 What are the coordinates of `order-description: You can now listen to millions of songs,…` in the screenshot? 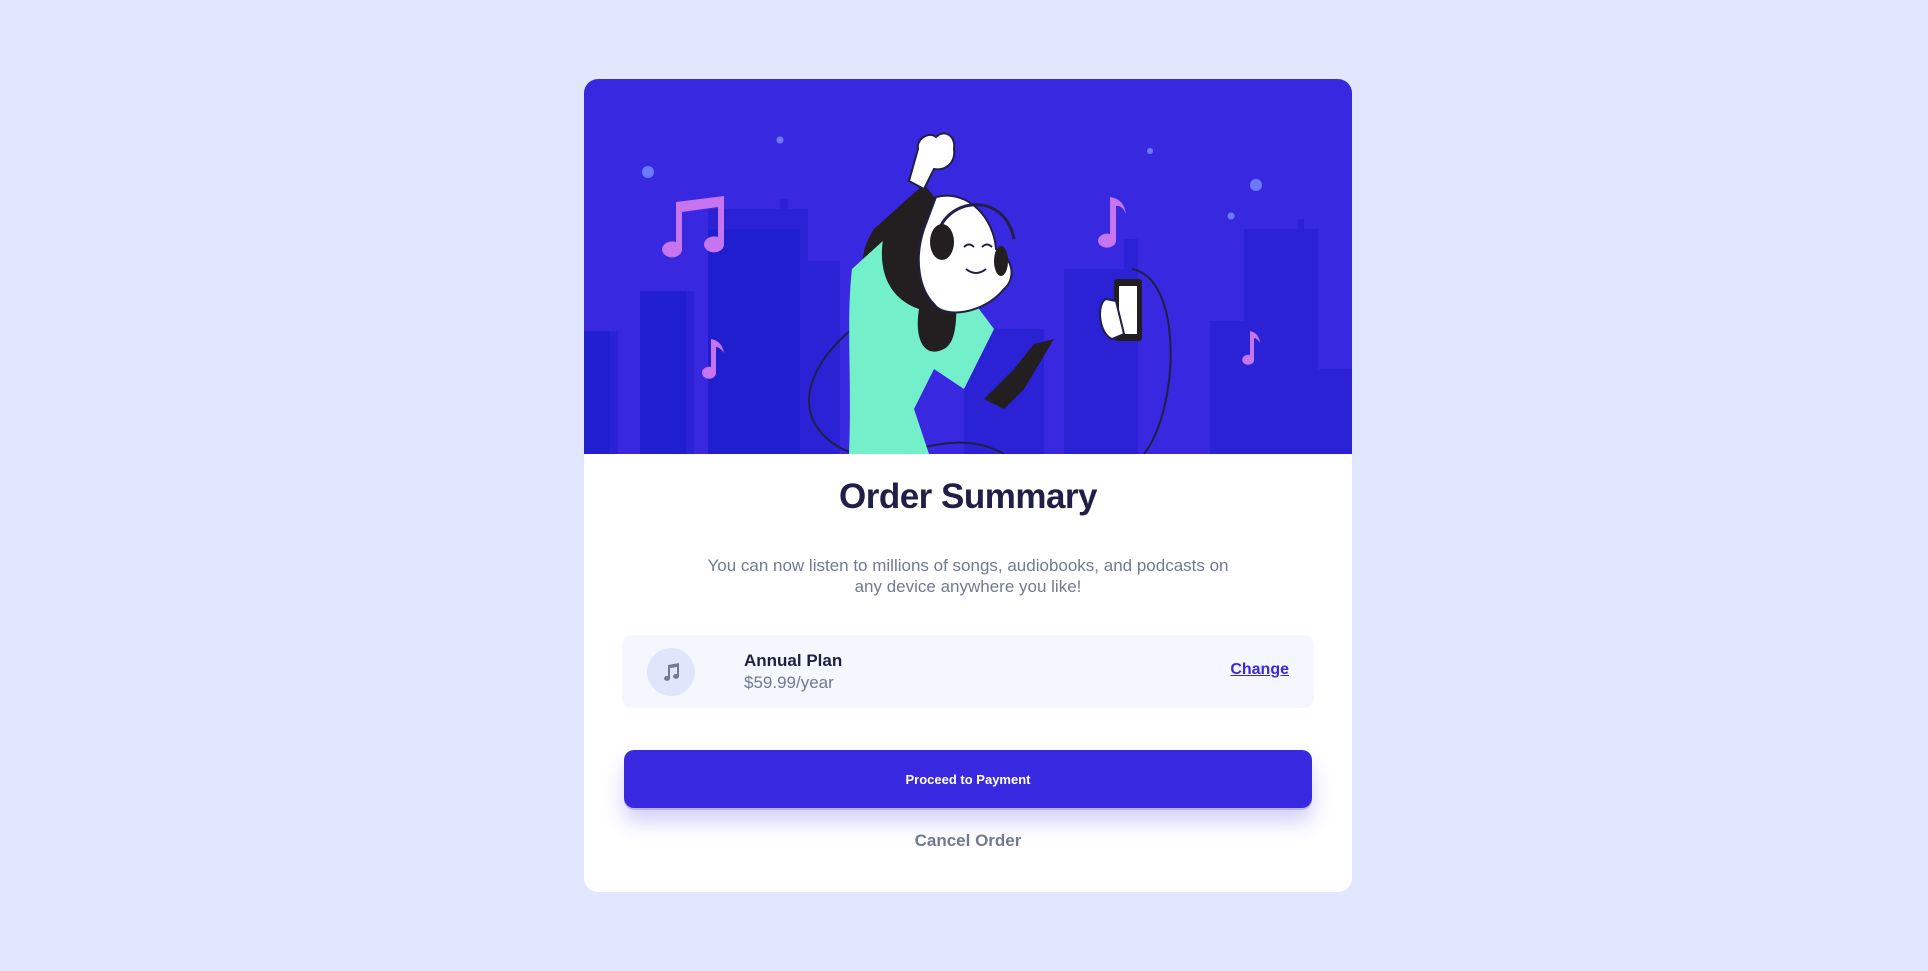 It's located at (968, 576).